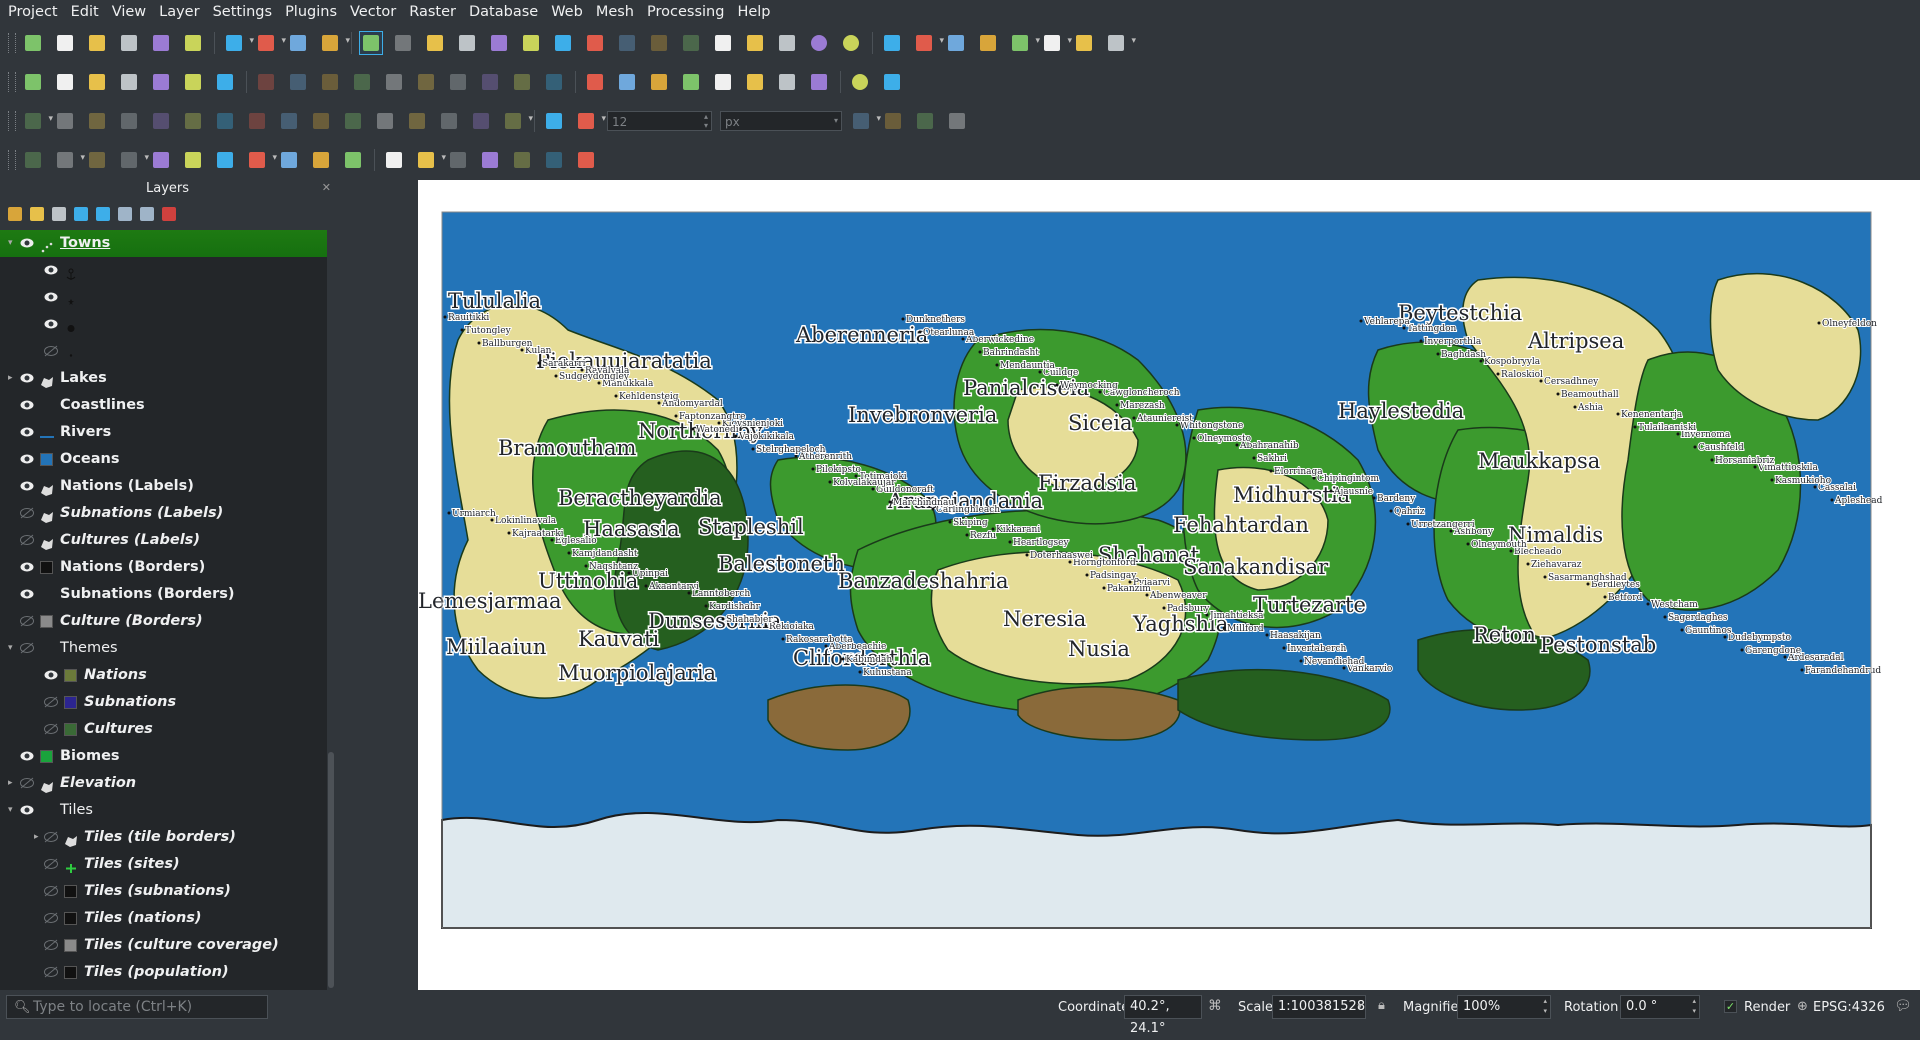 The image size is (1920, 1040). I want to click on split-features-icon, so click(385, 121).